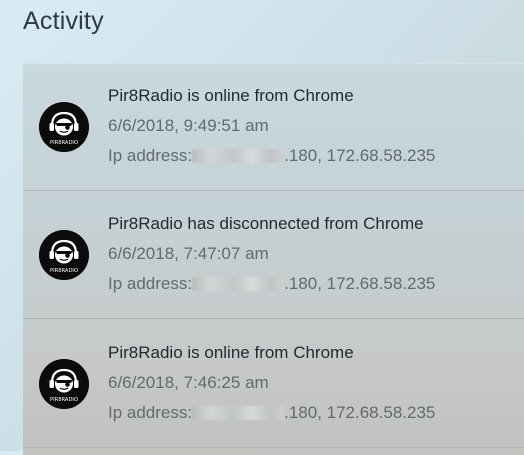  I want to click on page-title: Activity, so click(63, 21).